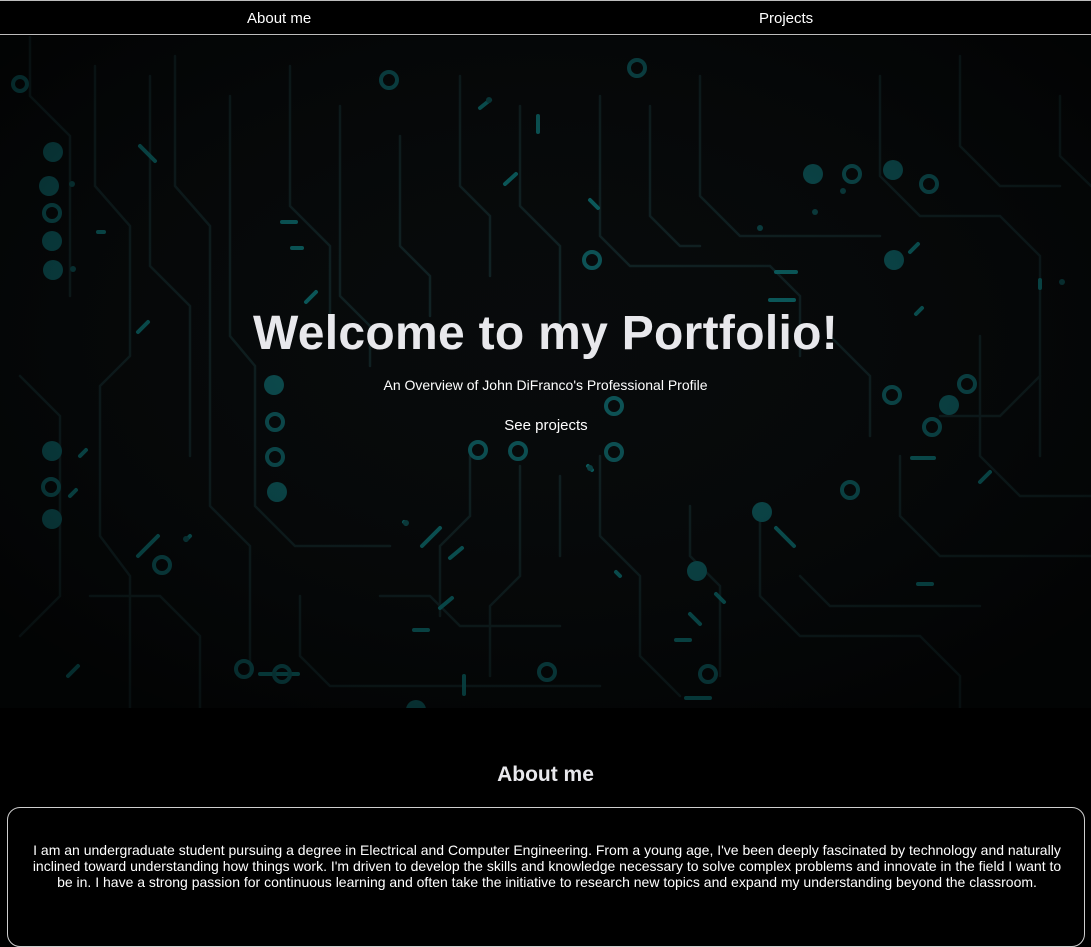 The height and width of the screenshot is (947, 1091). I want to click on about-heading: About me, so click(545, 774).